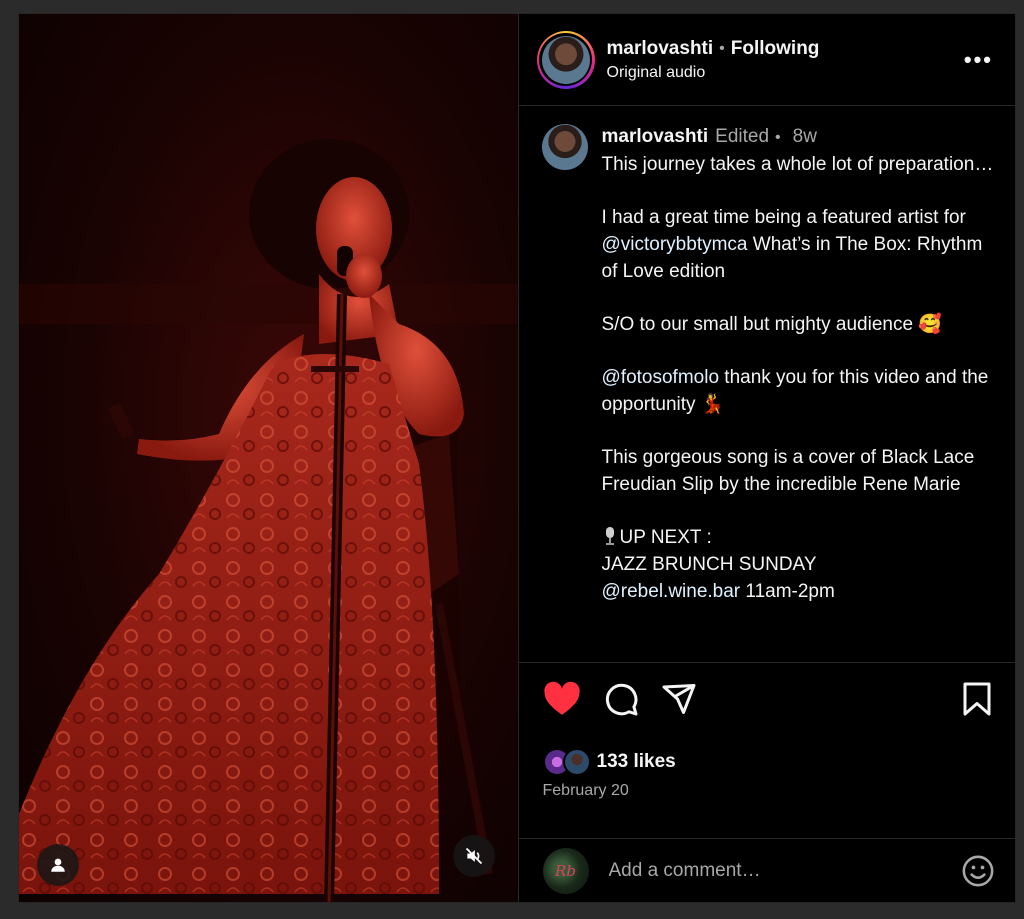  I want to click on share-icon, so click(678, 699).